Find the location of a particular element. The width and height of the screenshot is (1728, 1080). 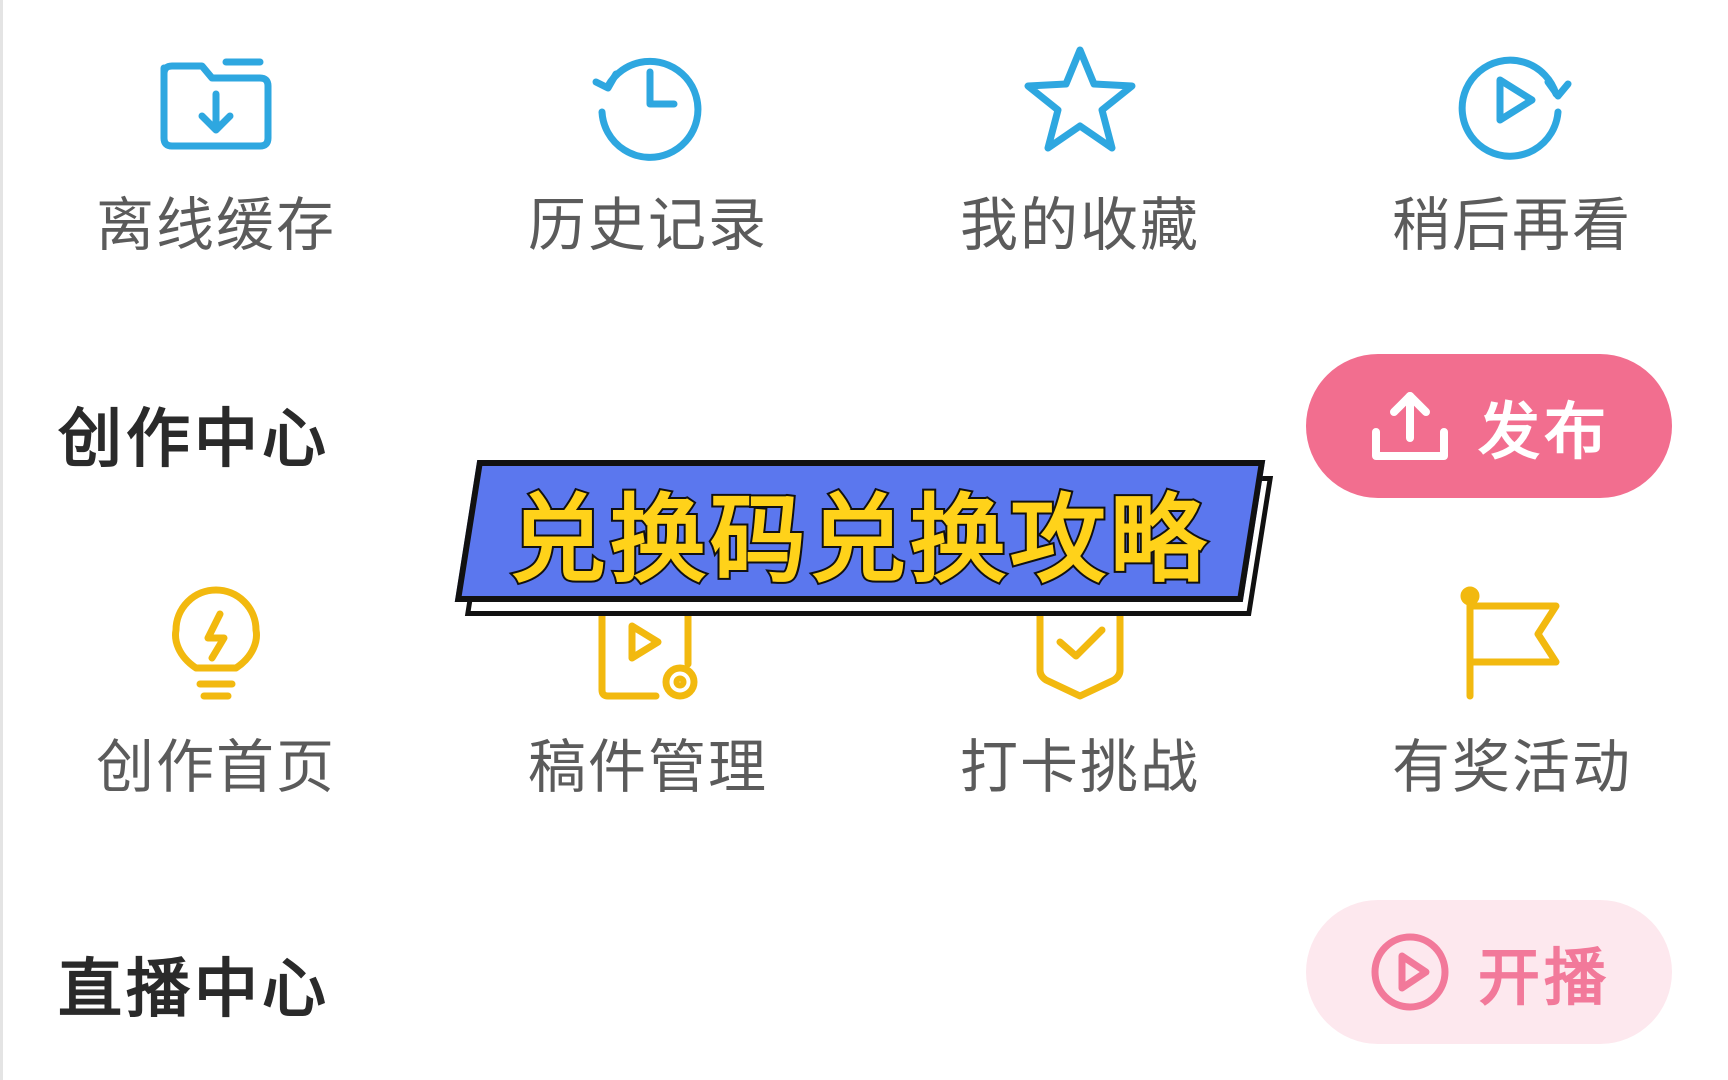

manuscript-management: 稿件管理 is located at coordinates (648, 714).